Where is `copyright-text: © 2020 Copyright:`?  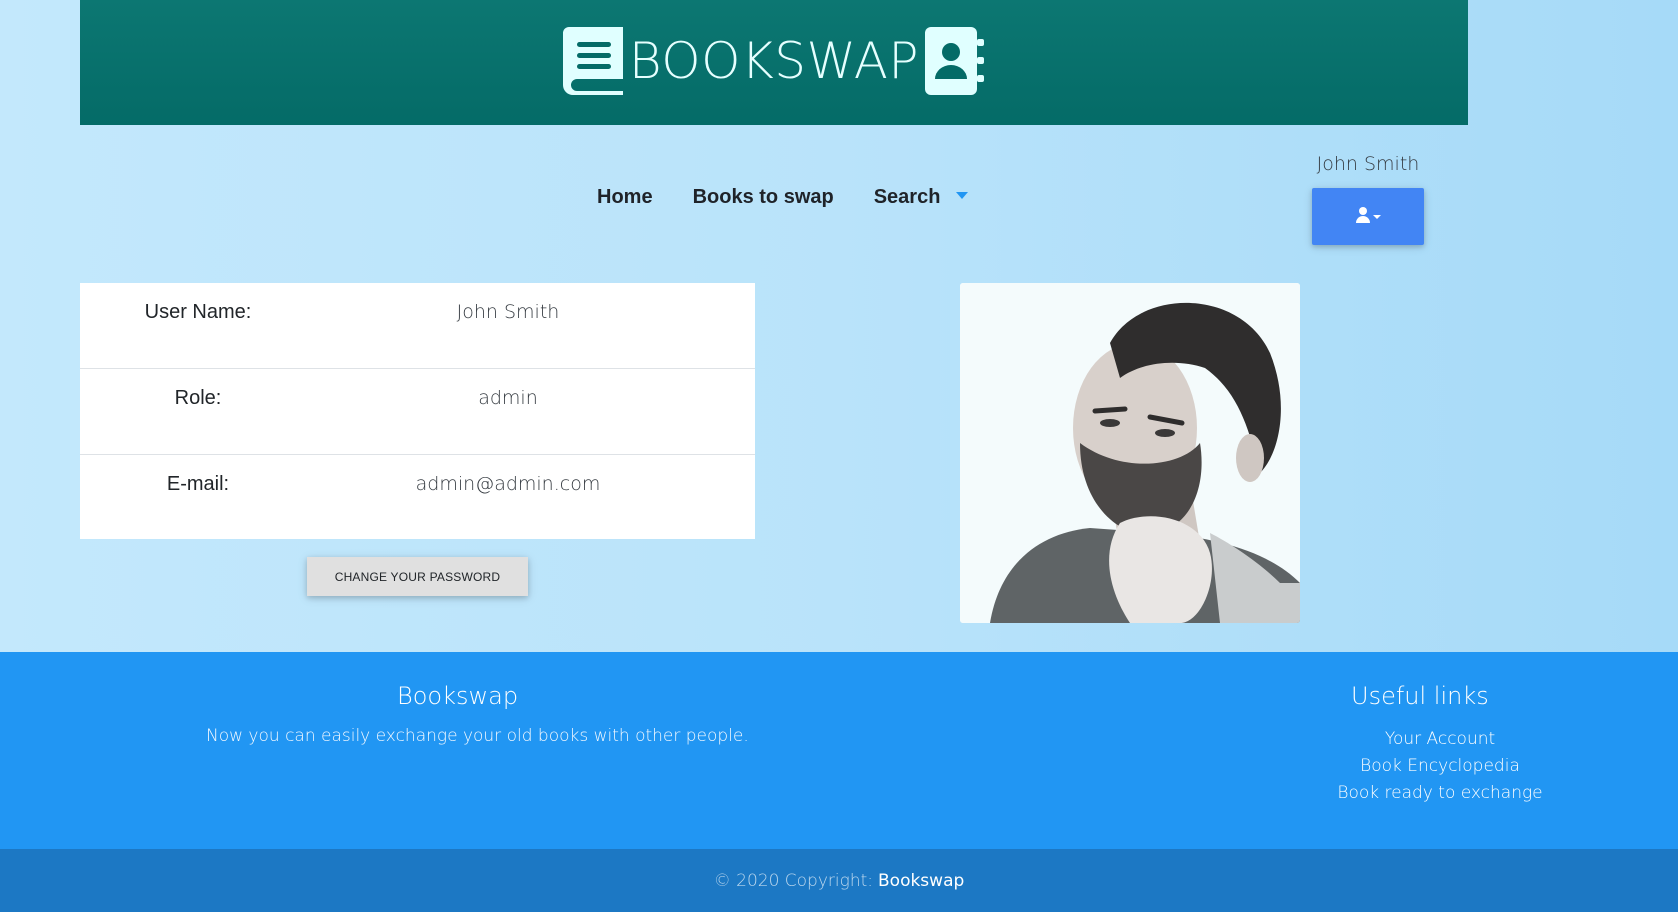
copyright-text: © 2020 Copyright: is located at coordinates (793, 880).